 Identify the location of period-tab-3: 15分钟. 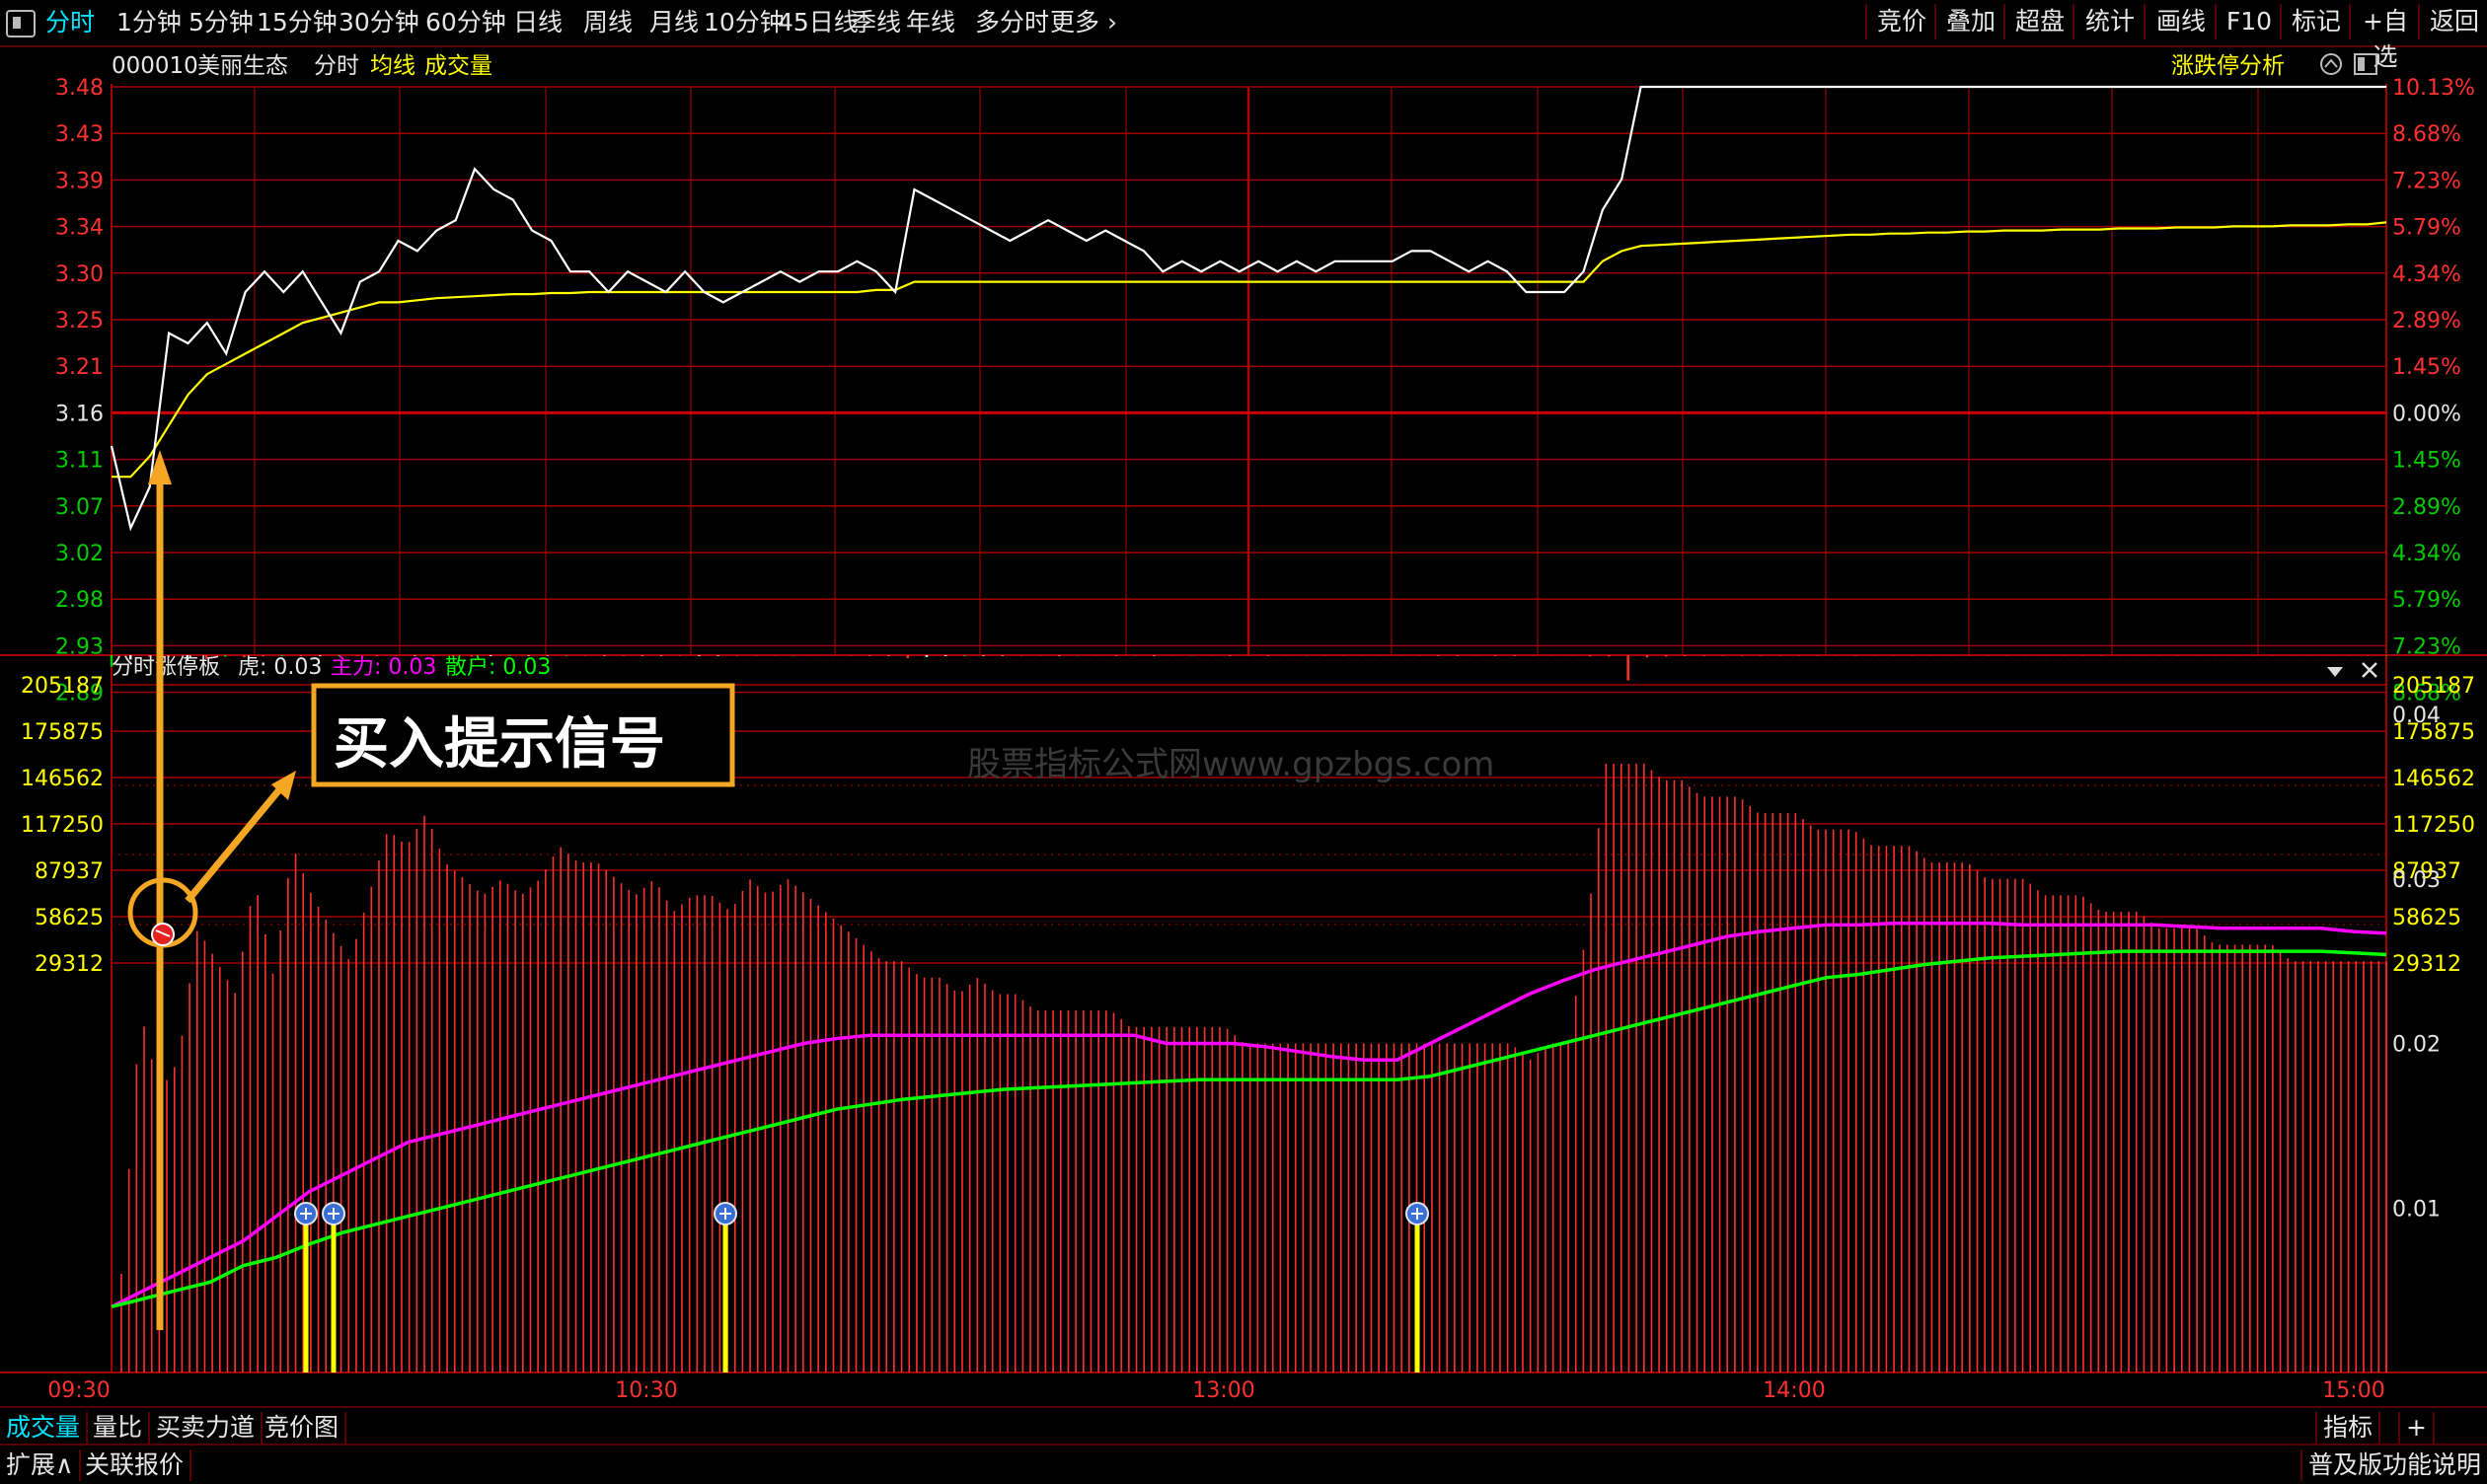
(297, 22).